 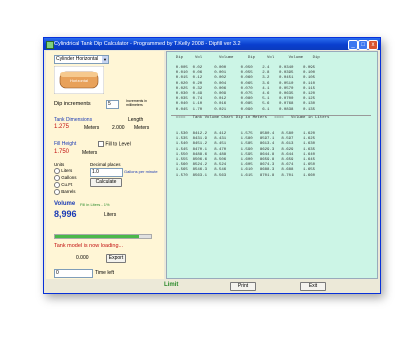 What do you see at coordinates (101, 144) in the screenshot?
I see `checkbox-icon` at bounding box center [101, 144].